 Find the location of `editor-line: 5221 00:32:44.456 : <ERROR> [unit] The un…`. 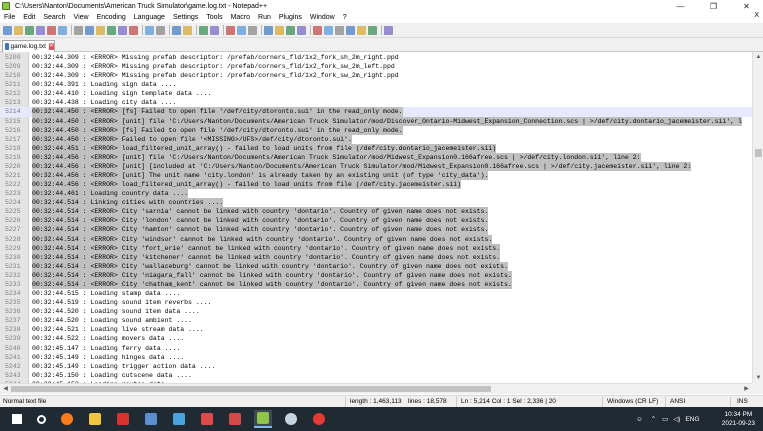

editor-line: 5221 00:32:44.456 : <ERROR> [unit] The un… is located at coordinates (376, 176).